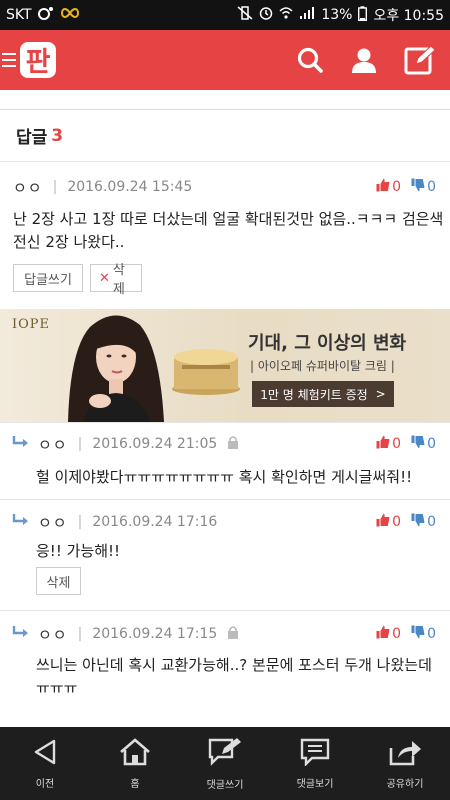 The width and height of the screenshot is (450, 800). Describe the element at coordinates (225, 15) in the screenshot. I see `status-bar: SKT 13% 오후 10:55` at that location.